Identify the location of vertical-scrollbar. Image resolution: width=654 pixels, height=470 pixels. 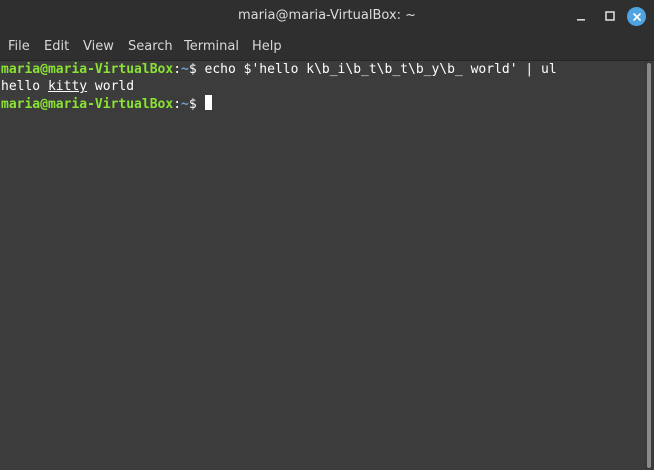
(649, 265).